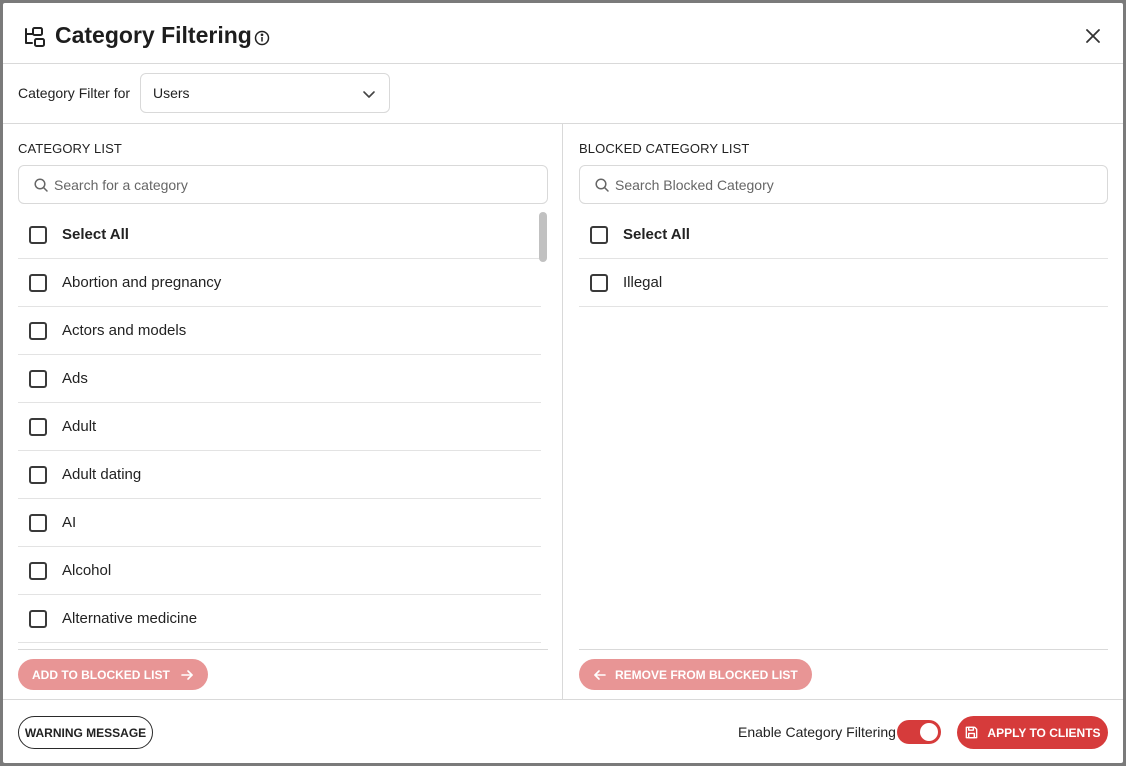  I want to click on dialog-header: Category Filtering, so click(563, 33).